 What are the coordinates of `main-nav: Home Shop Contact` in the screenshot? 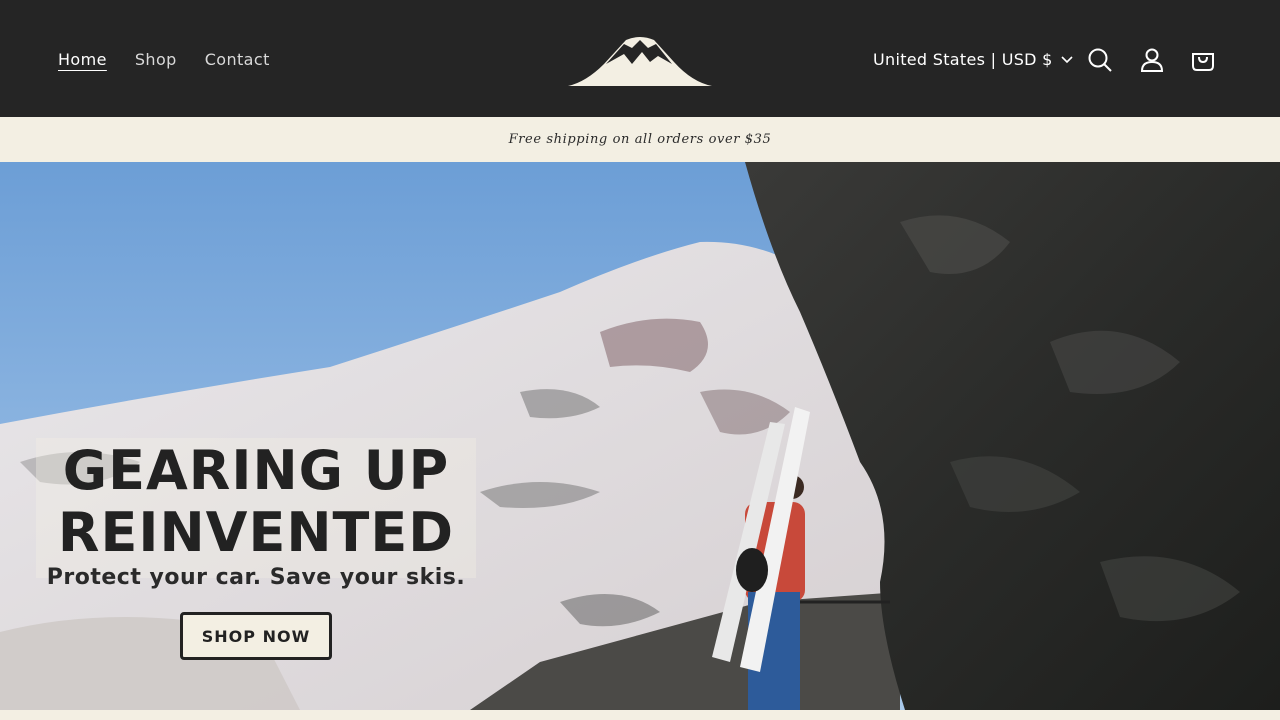 It's located at (164, 59).